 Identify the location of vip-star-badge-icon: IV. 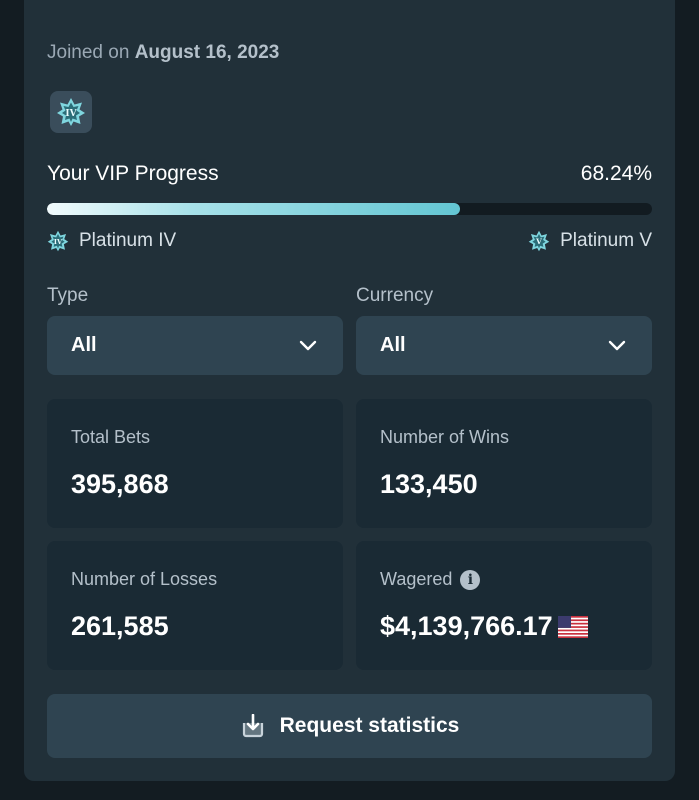
(71, 112).